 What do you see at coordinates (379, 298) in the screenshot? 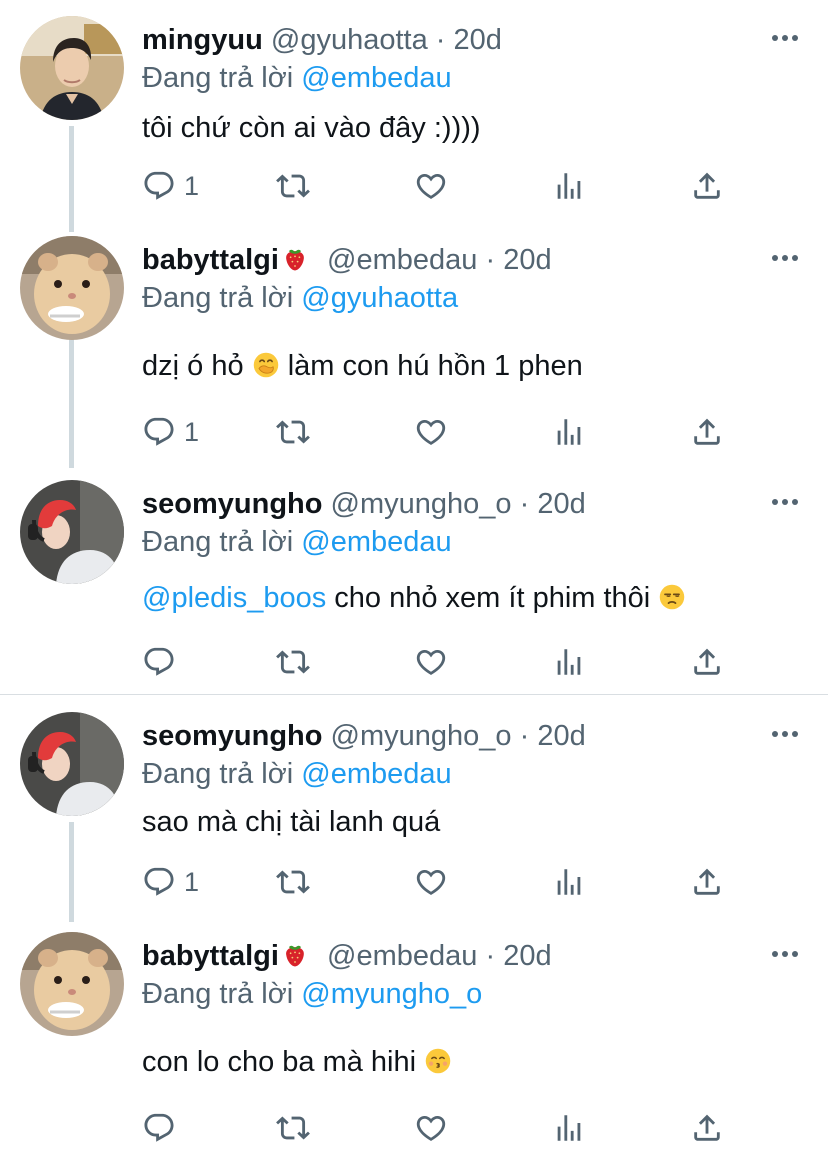
I see `reply-to-mention: @gyuhaotta` at bounding box center [379, 298].